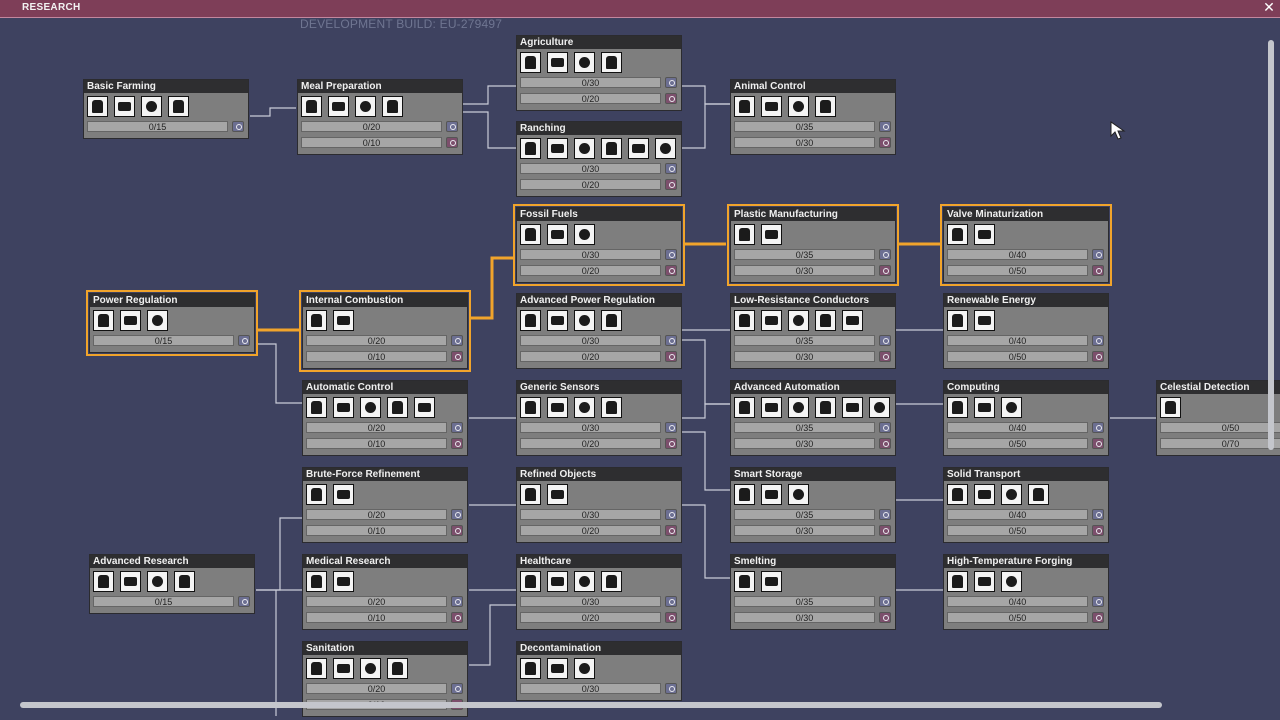  I want to click on rock-crusher-icon, so click(316, 494).